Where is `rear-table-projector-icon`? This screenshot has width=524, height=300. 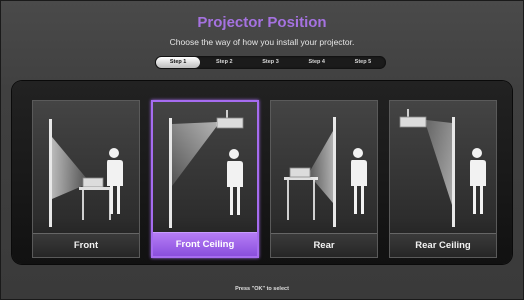
rear-table-projector-icon is located at coordinates (325, 172).